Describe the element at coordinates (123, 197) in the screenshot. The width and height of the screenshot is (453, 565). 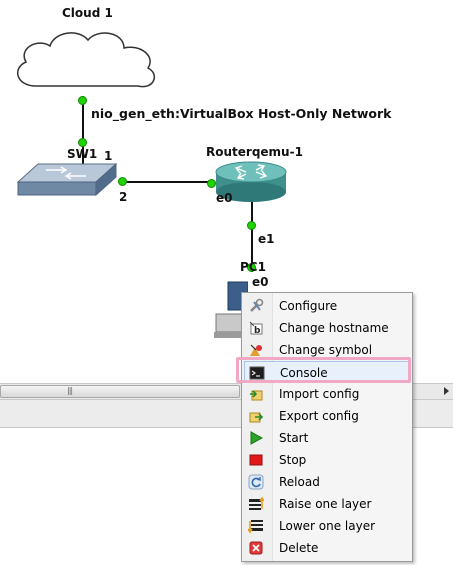
I see `switch-port-label: 2` at that location.